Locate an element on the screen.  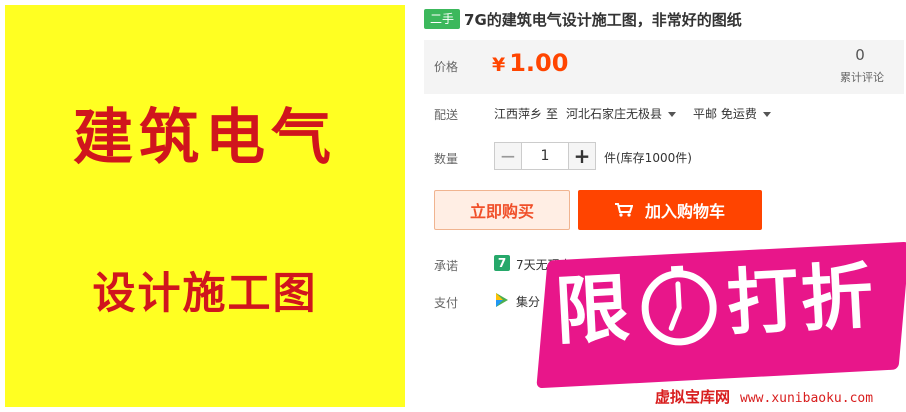
product-title: 7G的建筑电气设计施工图，非常好的图纸 is located at coordinates (603, 19).